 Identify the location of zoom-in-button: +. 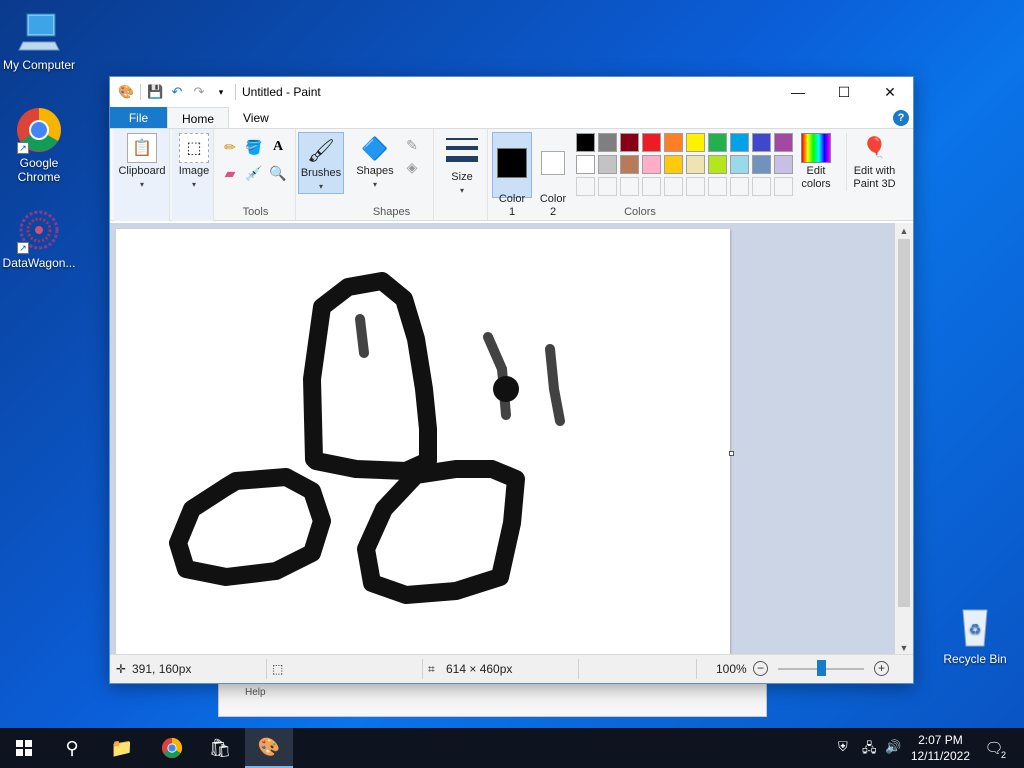
(881, 668).